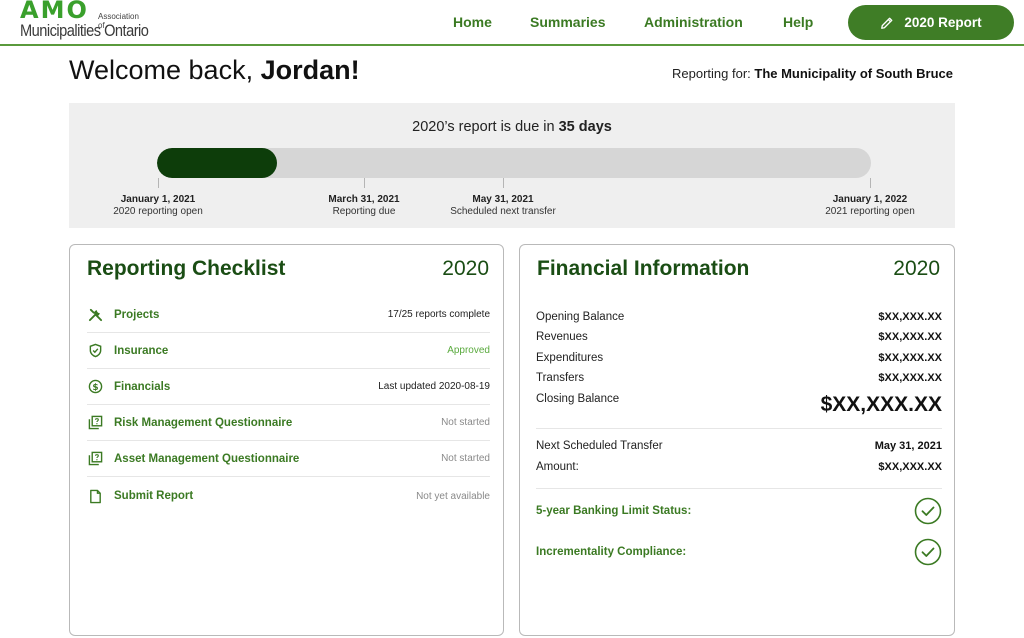 The width and height of the screenshot is (1024, 638). Describe the element at coordinates (739, 552) in the screenshot. I see `incrementality-compliance-row: Incrementality Compliance:` at that location.